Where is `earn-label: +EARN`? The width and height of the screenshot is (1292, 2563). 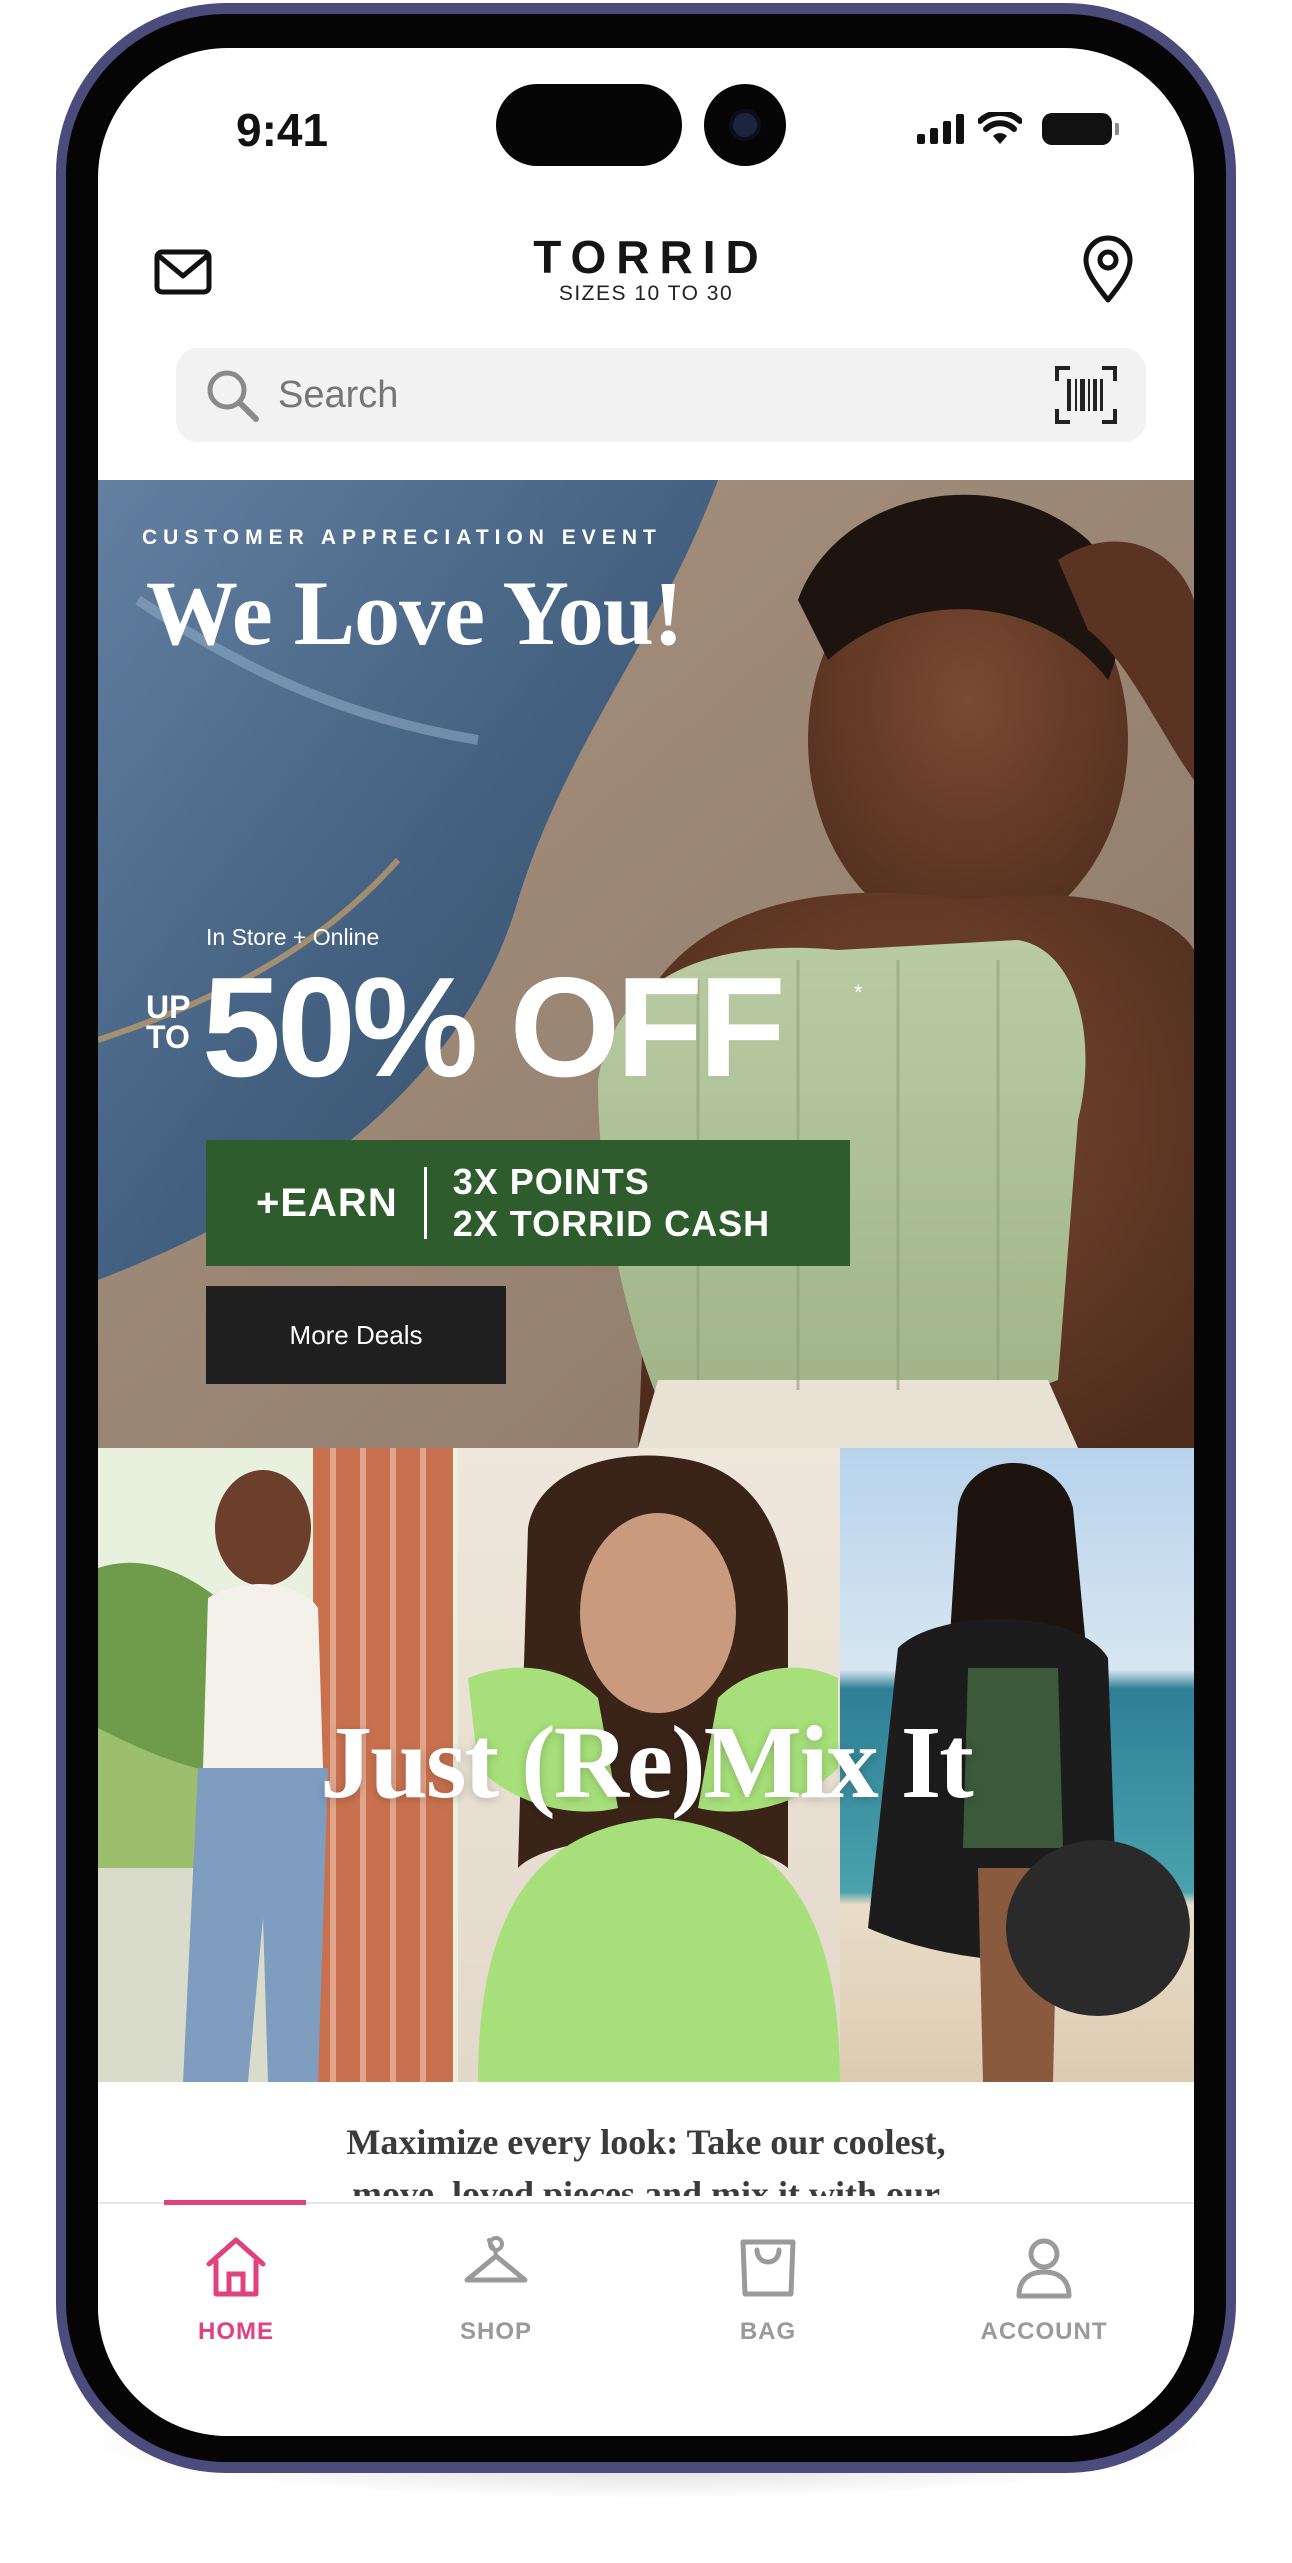
earn-label: +EARN is located at coordinates (327, 1202).